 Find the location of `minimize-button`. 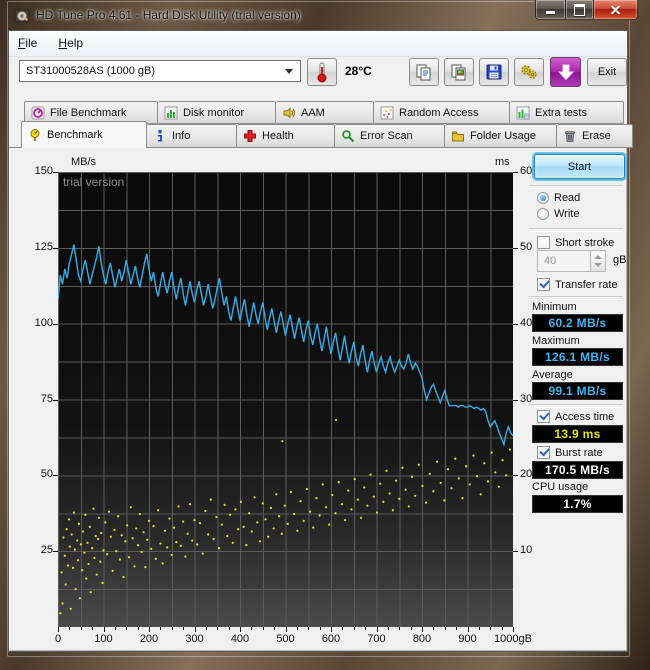

minimize-button is located at coordinates (550, 10).